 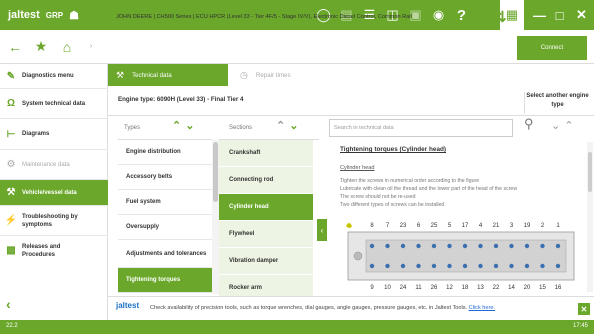 I want to click on search-icon: ⚲, so click(x=529, y=124).